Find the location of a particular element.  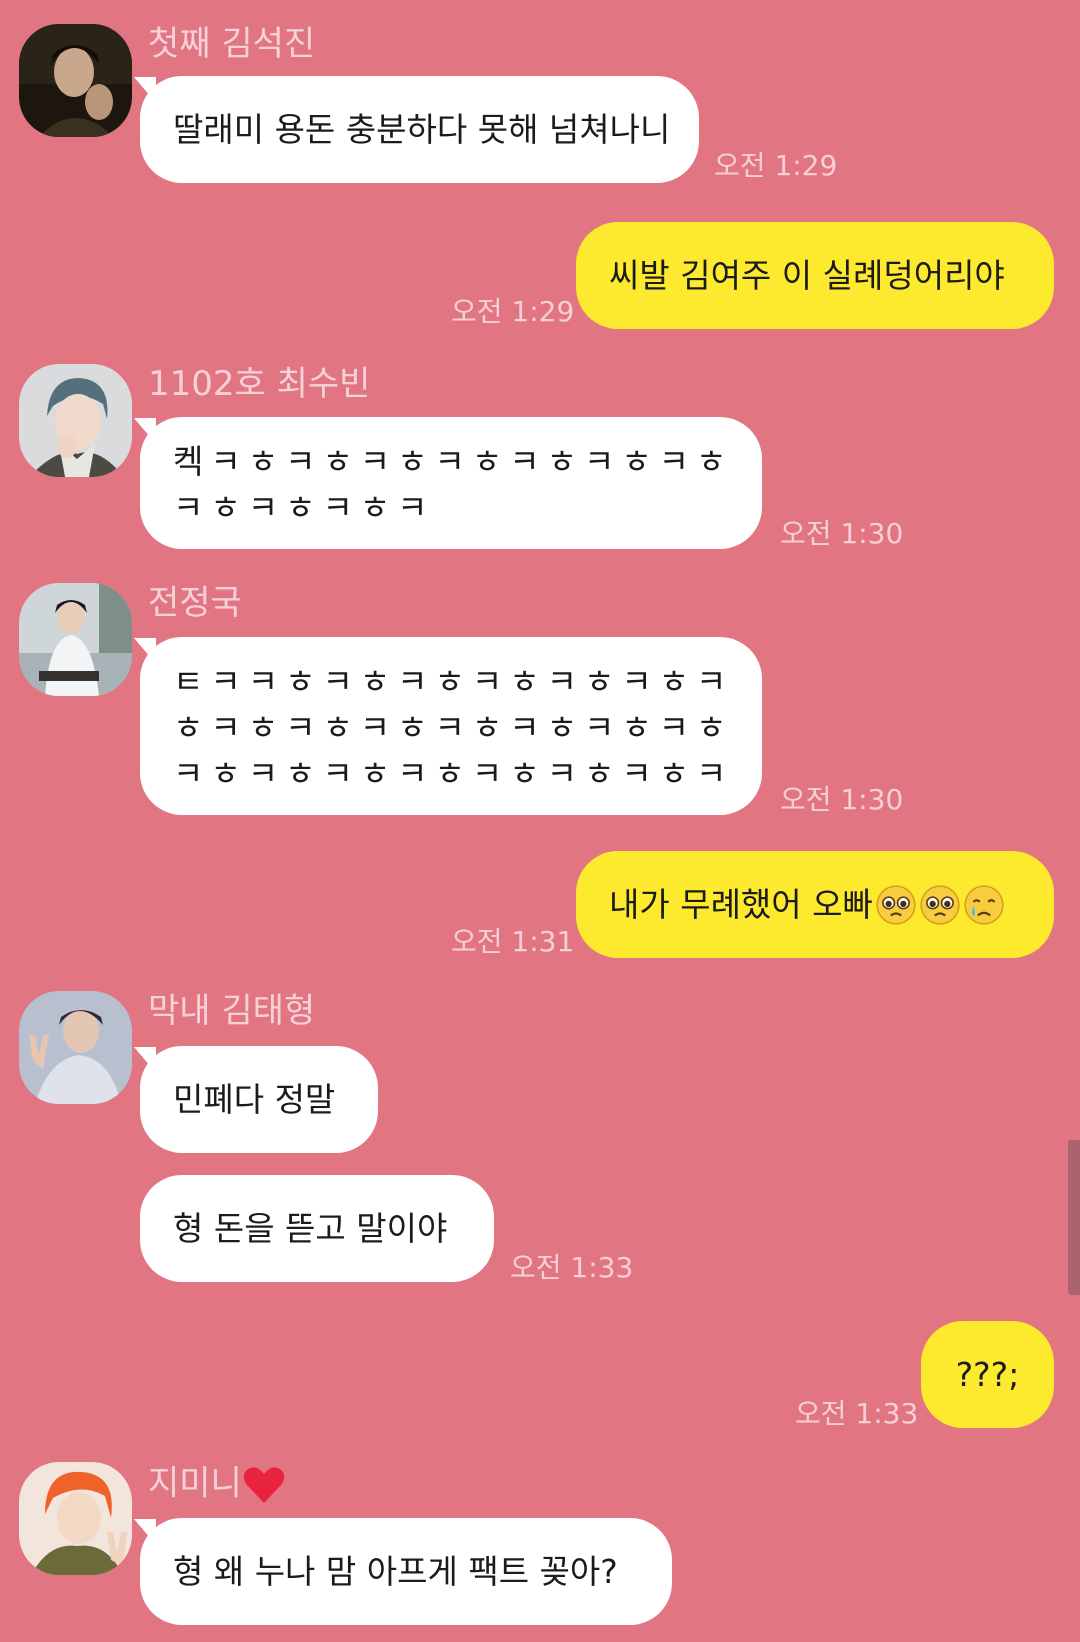

message-time: 오전 1:31 is located at coordinates (513, 941).